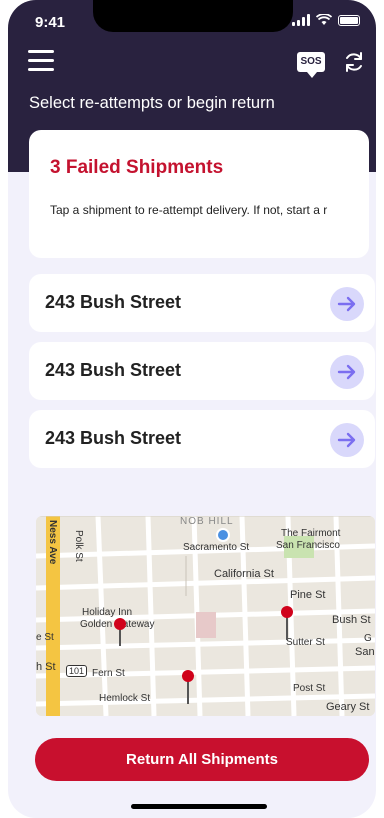 The width and height of the screenshot is (384, 818). What do you see at coordinates (41, 61) in the screenshot?
I see `menu-icon` at bounding box center [41, 61].